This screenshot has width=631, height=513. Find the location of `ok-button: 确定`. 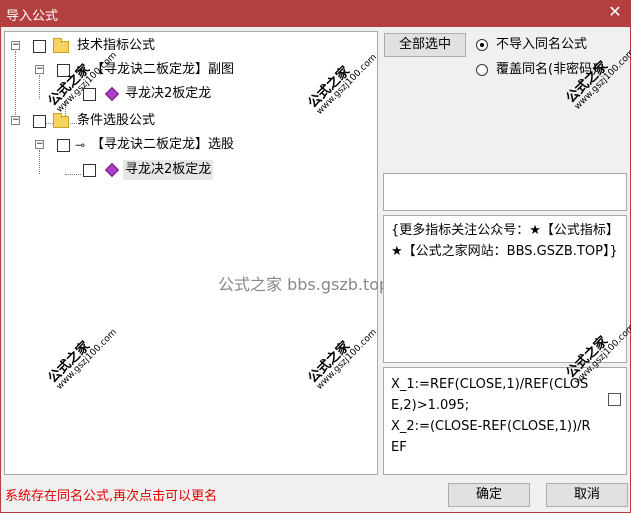

ok-button: 确定 is located at coordinates (489, 495).